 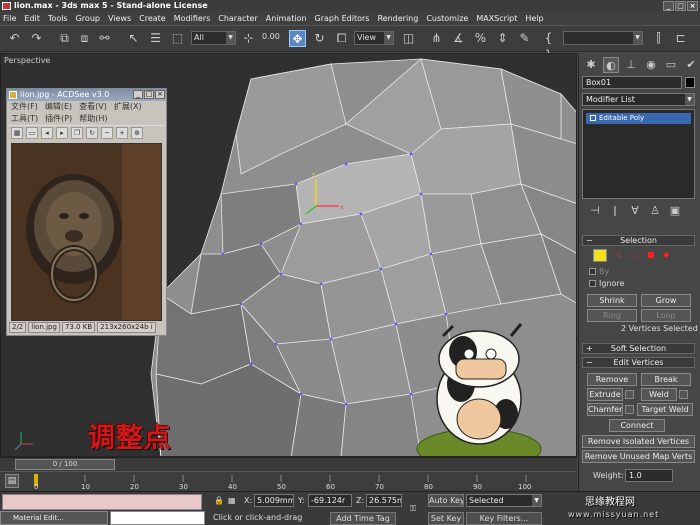 I want to click on menu-maxscript: MAXScript, so click(x=496, y=18).